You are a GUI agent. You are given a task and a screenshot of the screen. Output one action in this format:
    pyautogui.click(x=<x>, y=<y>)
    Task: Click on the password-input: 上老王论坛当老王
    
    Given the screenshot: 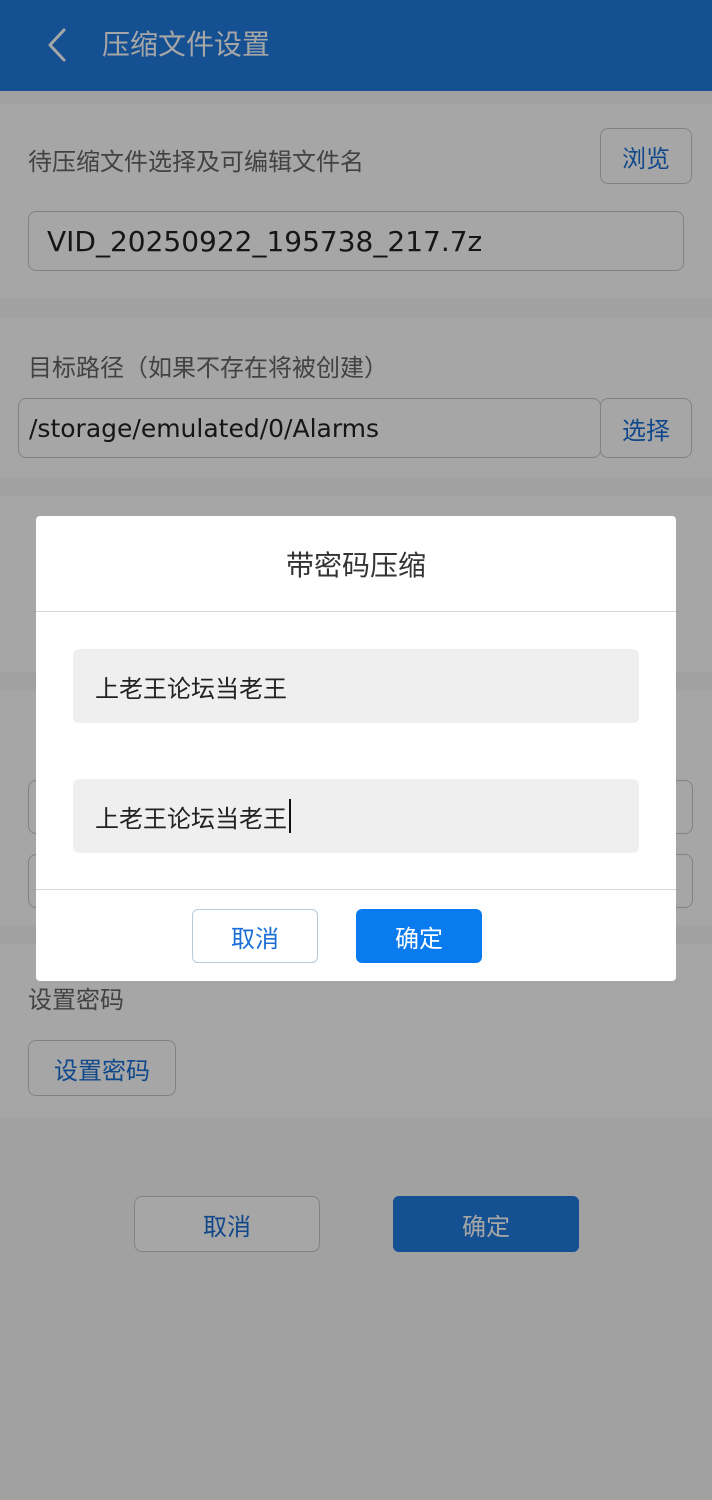 What is the action you would take?
    pyautogui.click(x=356, y=686)
    